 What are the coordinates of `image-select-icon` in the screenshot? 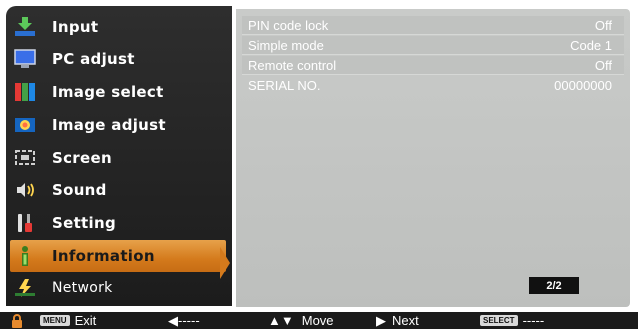 It's located at (25, 92).